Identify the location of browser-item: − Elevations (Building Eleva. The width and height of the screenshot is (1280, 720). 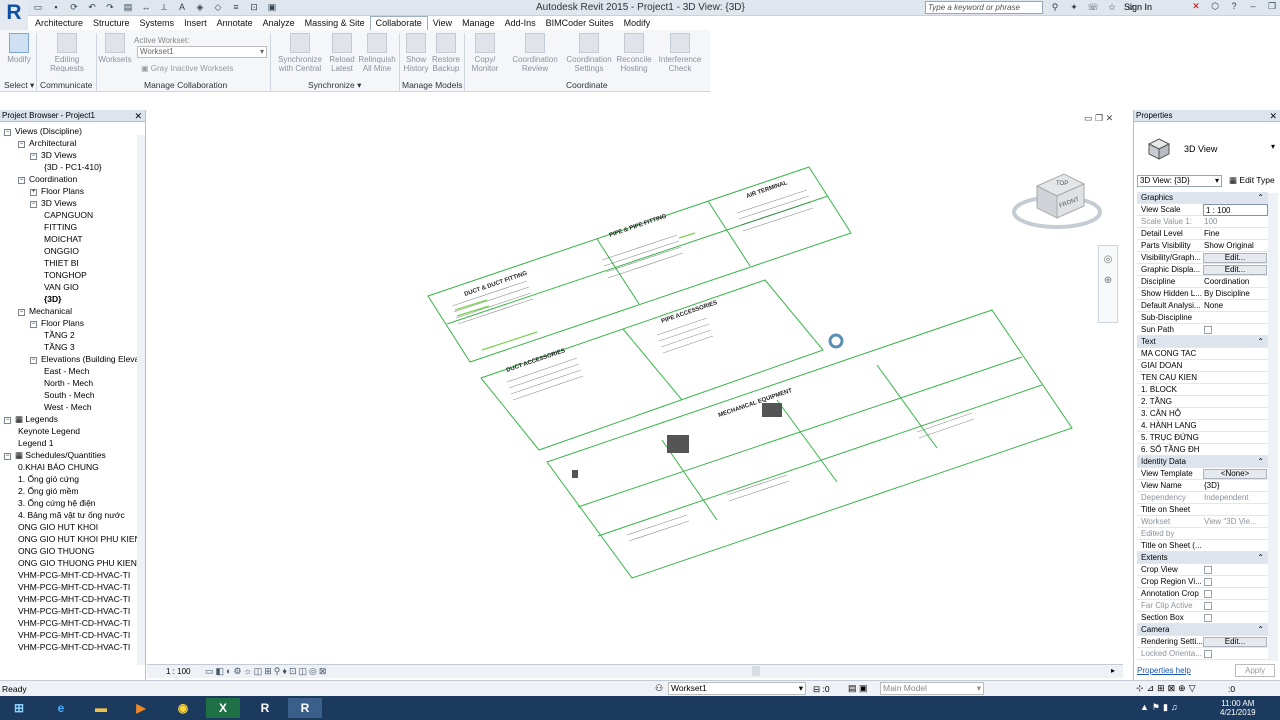
(84, 359).